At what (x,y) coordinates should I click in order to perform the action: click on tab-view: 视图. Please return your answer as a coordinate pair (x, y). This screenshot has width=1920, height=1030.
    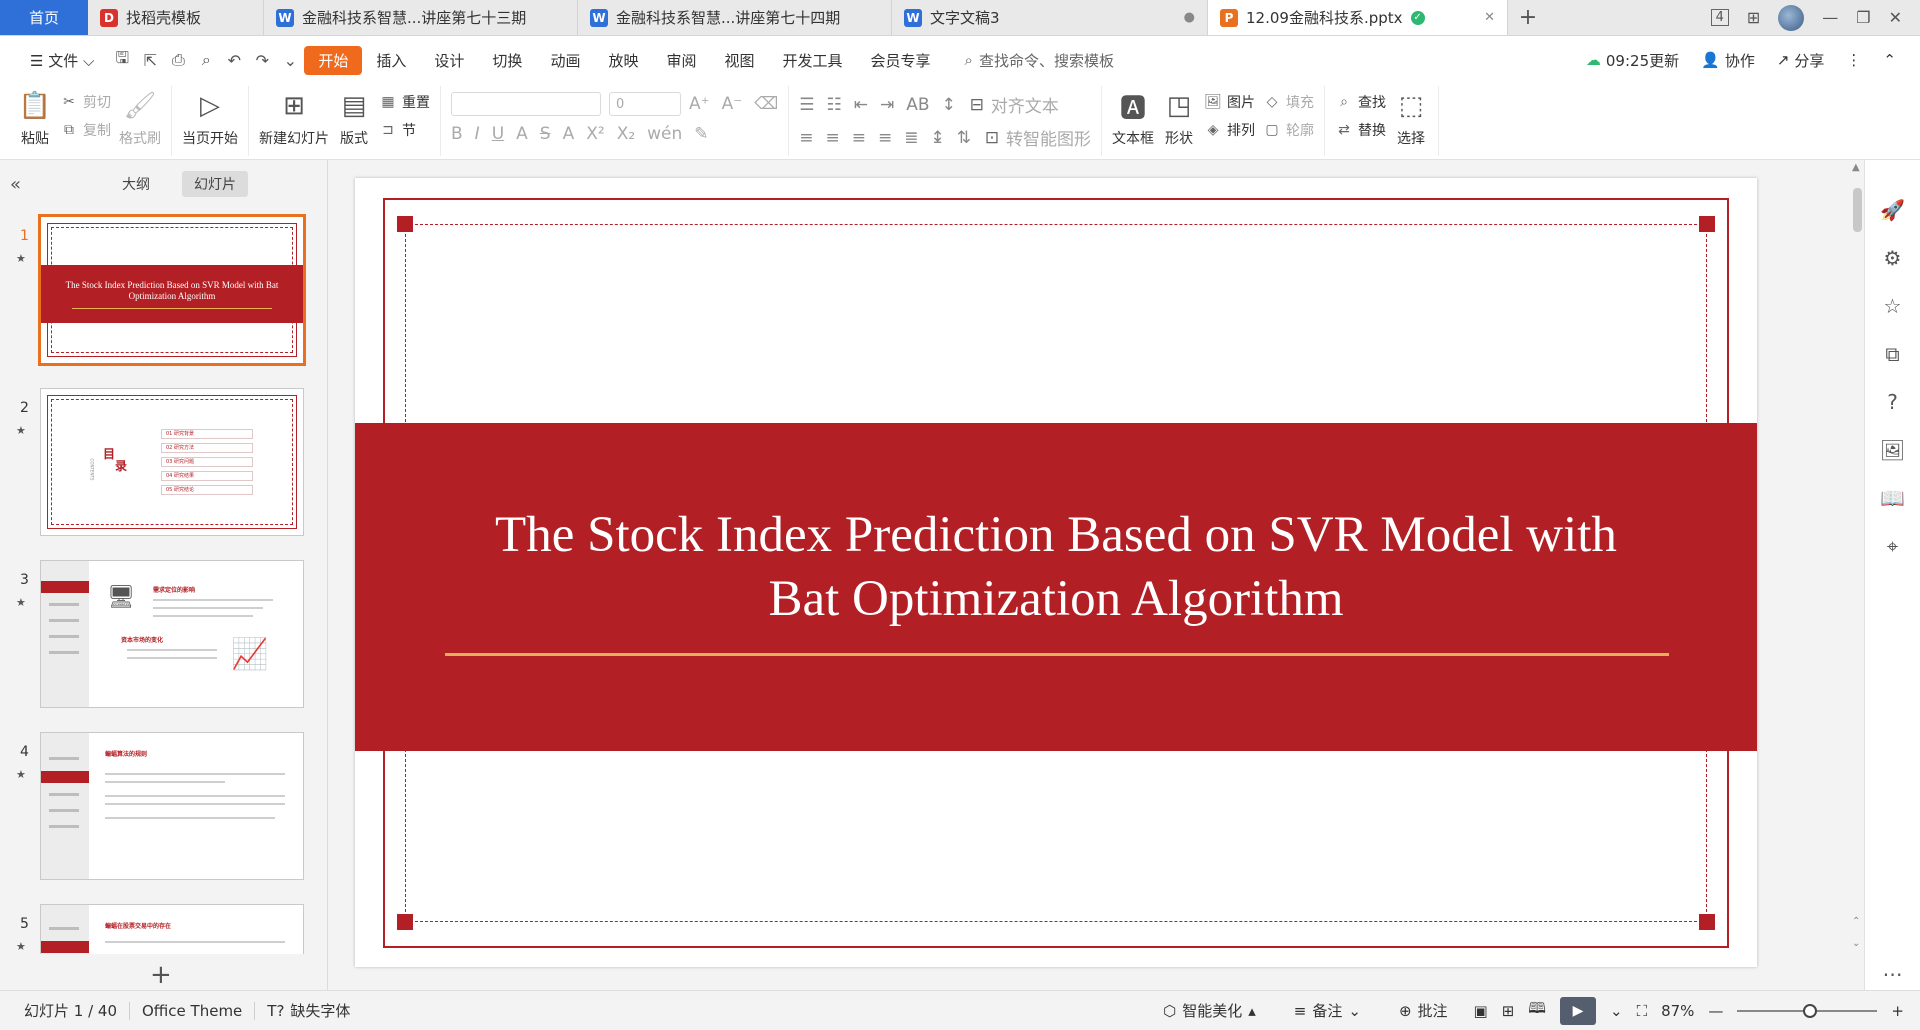
    Looking at the image, I should click on (739, 60).